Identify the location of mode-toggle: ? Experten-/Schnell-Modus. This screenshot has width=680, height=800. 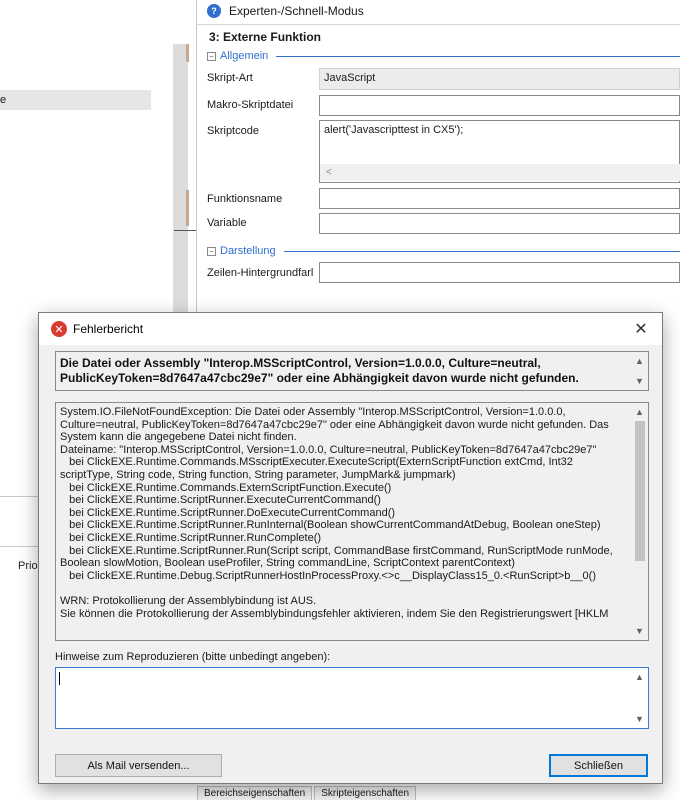
(285, 11).